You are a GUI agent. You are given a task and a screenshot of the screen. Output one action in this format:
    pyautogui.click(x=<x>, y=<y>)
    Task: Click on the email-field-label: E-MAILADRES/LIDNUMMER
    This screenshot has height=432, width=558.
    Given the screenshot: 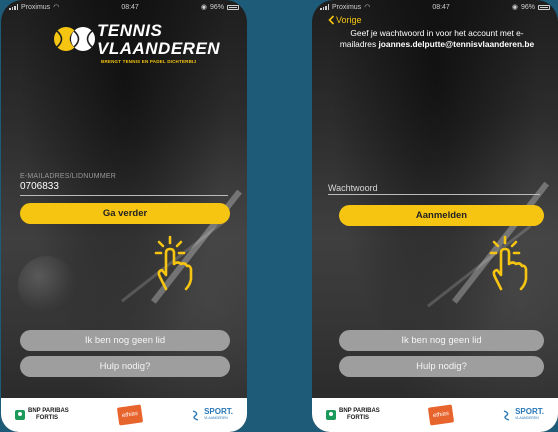 What is the action you would take?
    pyautogui.click(x=68, y=176)
    